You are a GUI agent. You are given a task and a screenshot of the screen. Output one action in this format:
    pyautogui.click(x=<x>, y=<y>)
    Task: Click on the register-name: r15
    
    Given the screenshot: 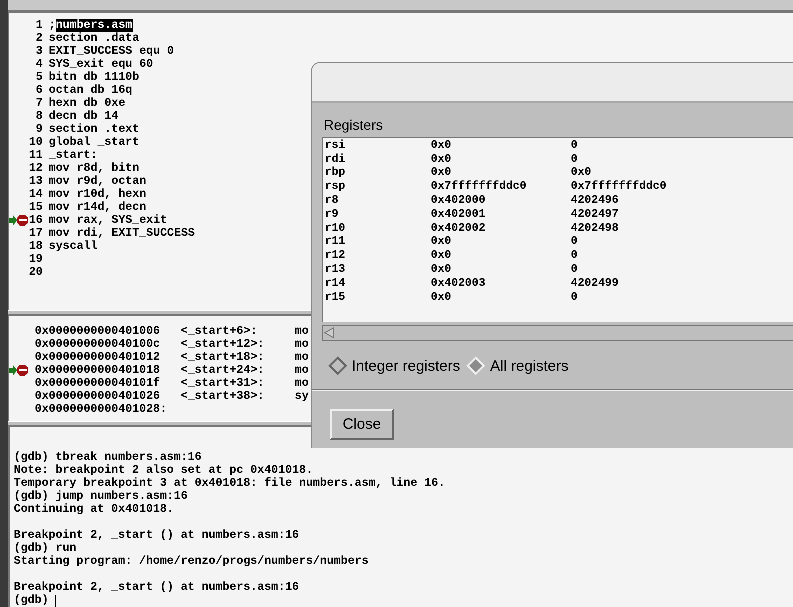 What is the action you would take?
    pyautogui.click(x=335, y=298)
    